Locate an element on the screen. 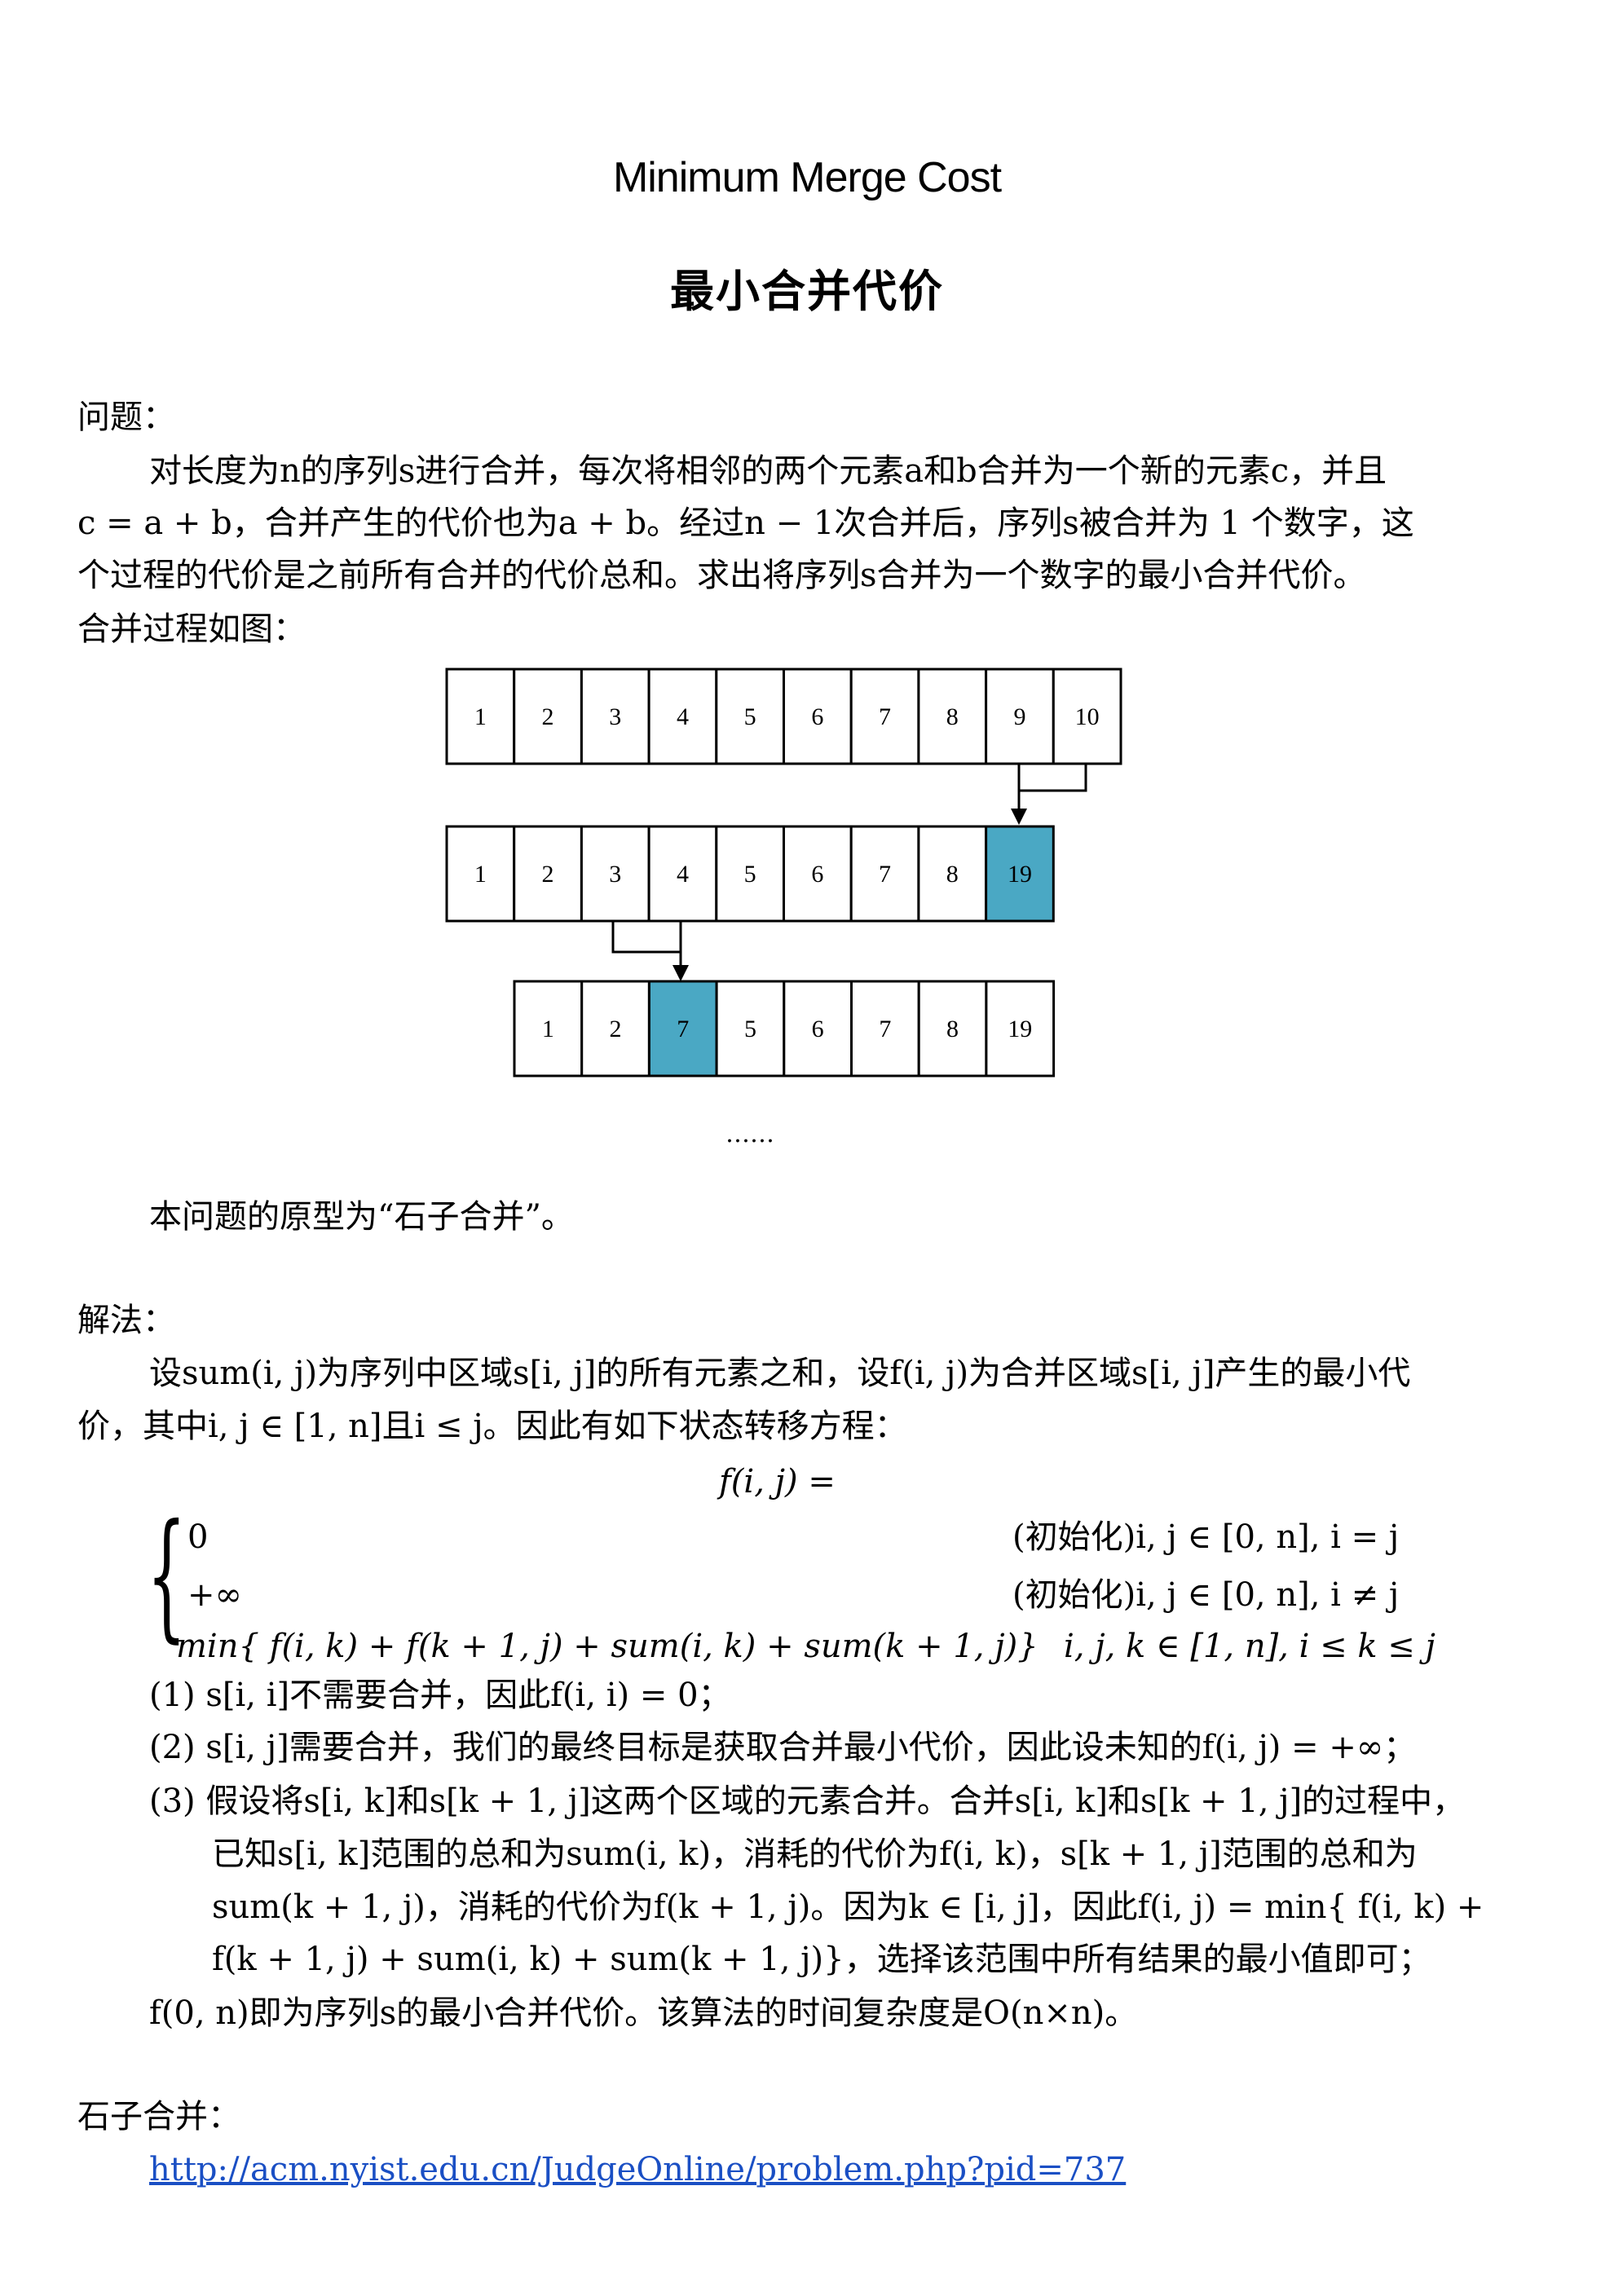 The image size is (1614, 2296). row2-cell-value: 4 is located at coordinates (683, 874).